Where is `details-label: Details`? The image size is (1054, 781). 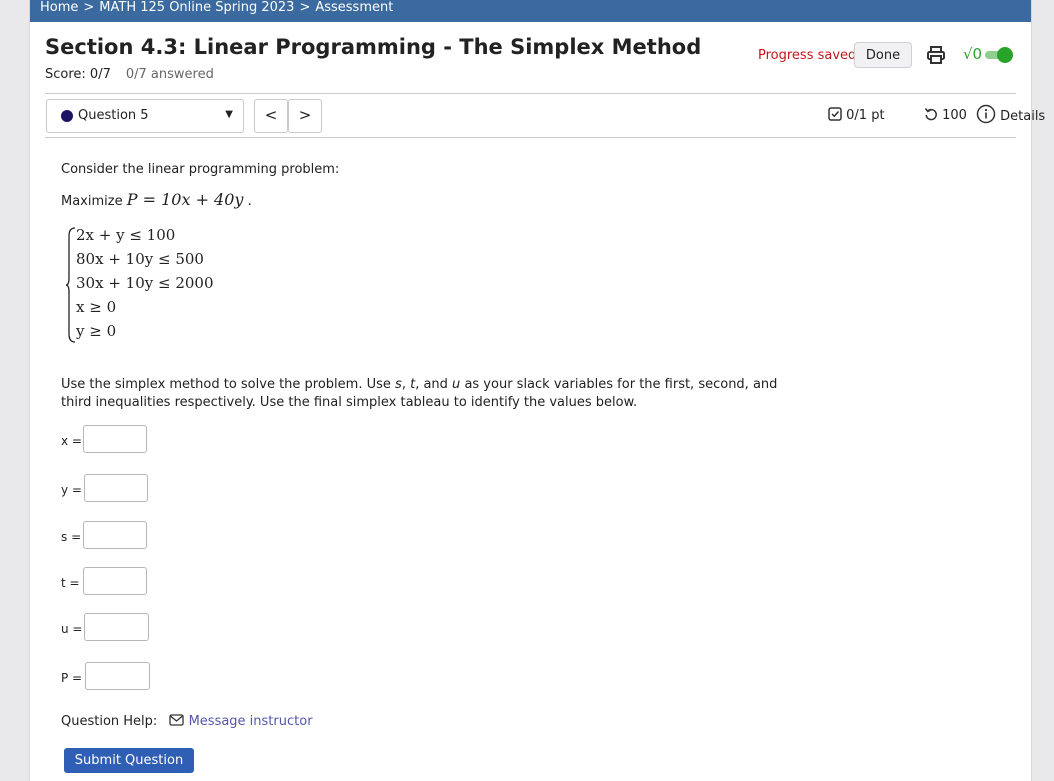
details-label: Details is located at coordinates (1023, 116).